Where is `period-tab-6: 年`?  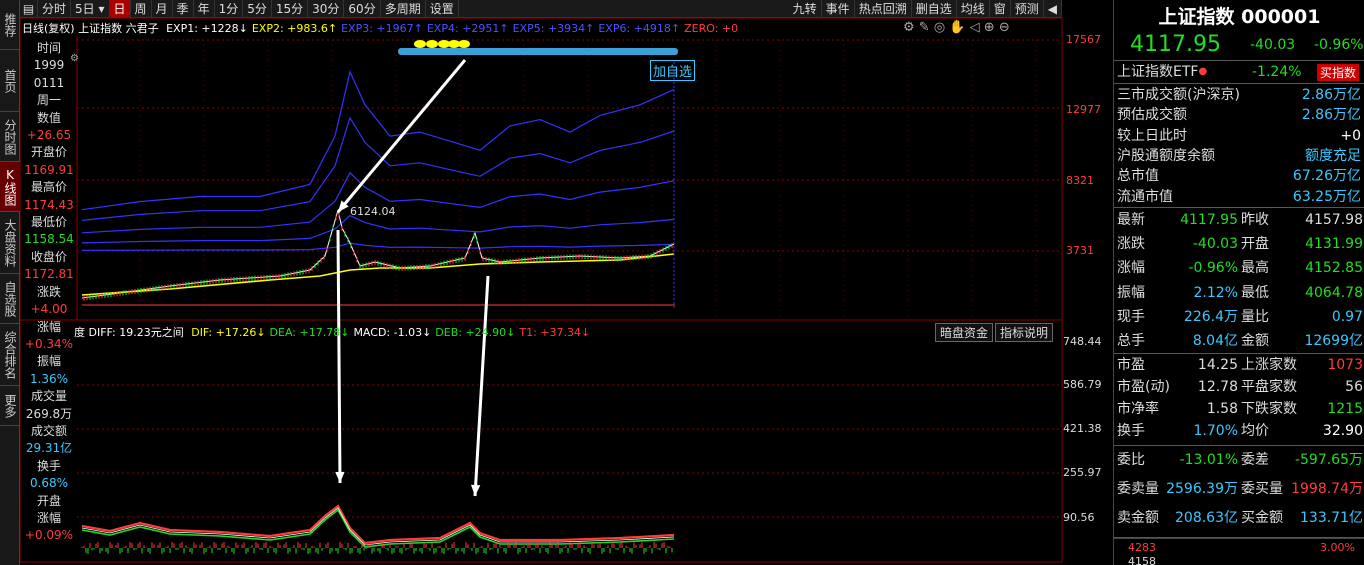
period-tab-6: 年 is located at coordinates (204, 9).